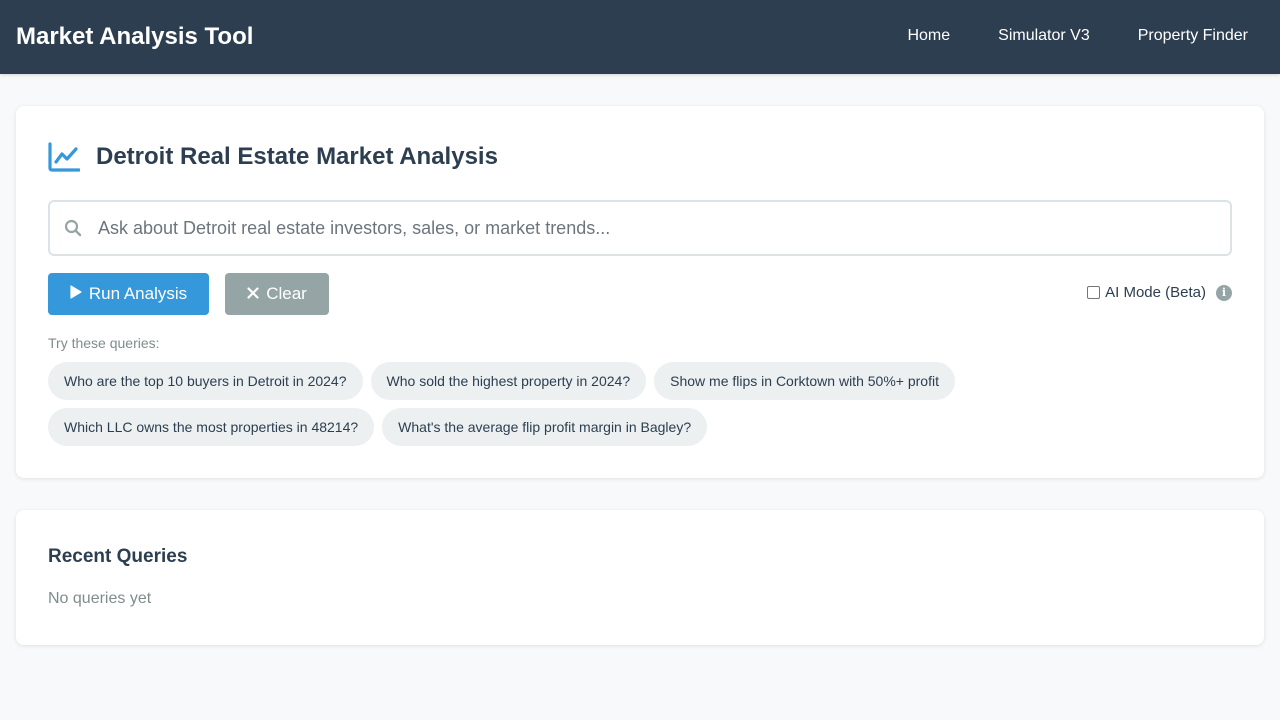 This screenshot has width=1280, height=720. I want to click on clear-label: Clear, so click(286, 293).